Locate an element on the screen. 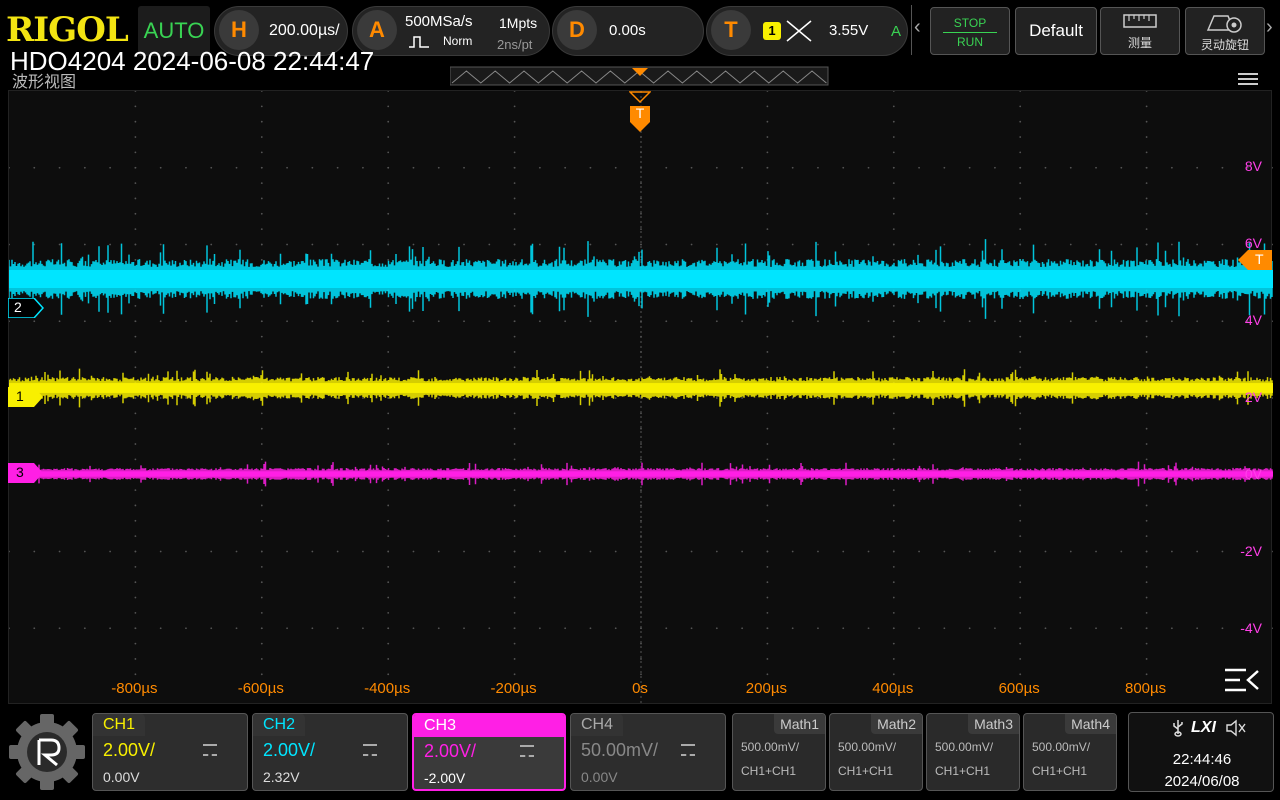 The width and height of the screenshot is (1280, 800). ch3-tab: CH3 is located at coordinates (489, 726).